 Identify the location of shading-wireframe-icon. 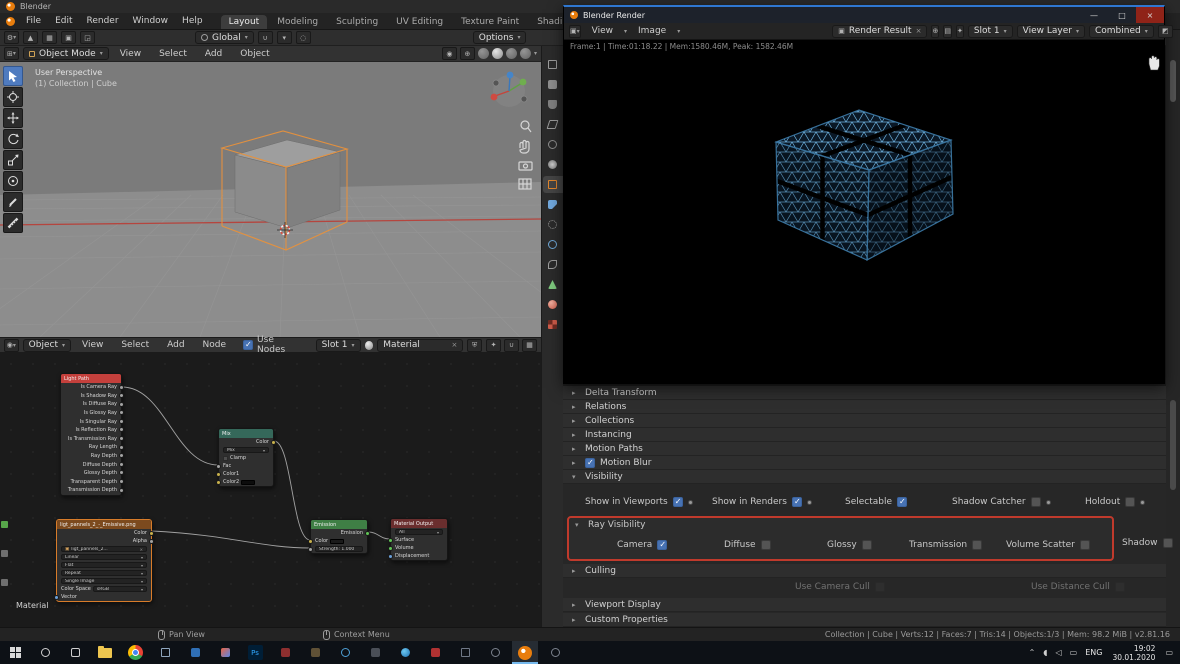
(483, 53).